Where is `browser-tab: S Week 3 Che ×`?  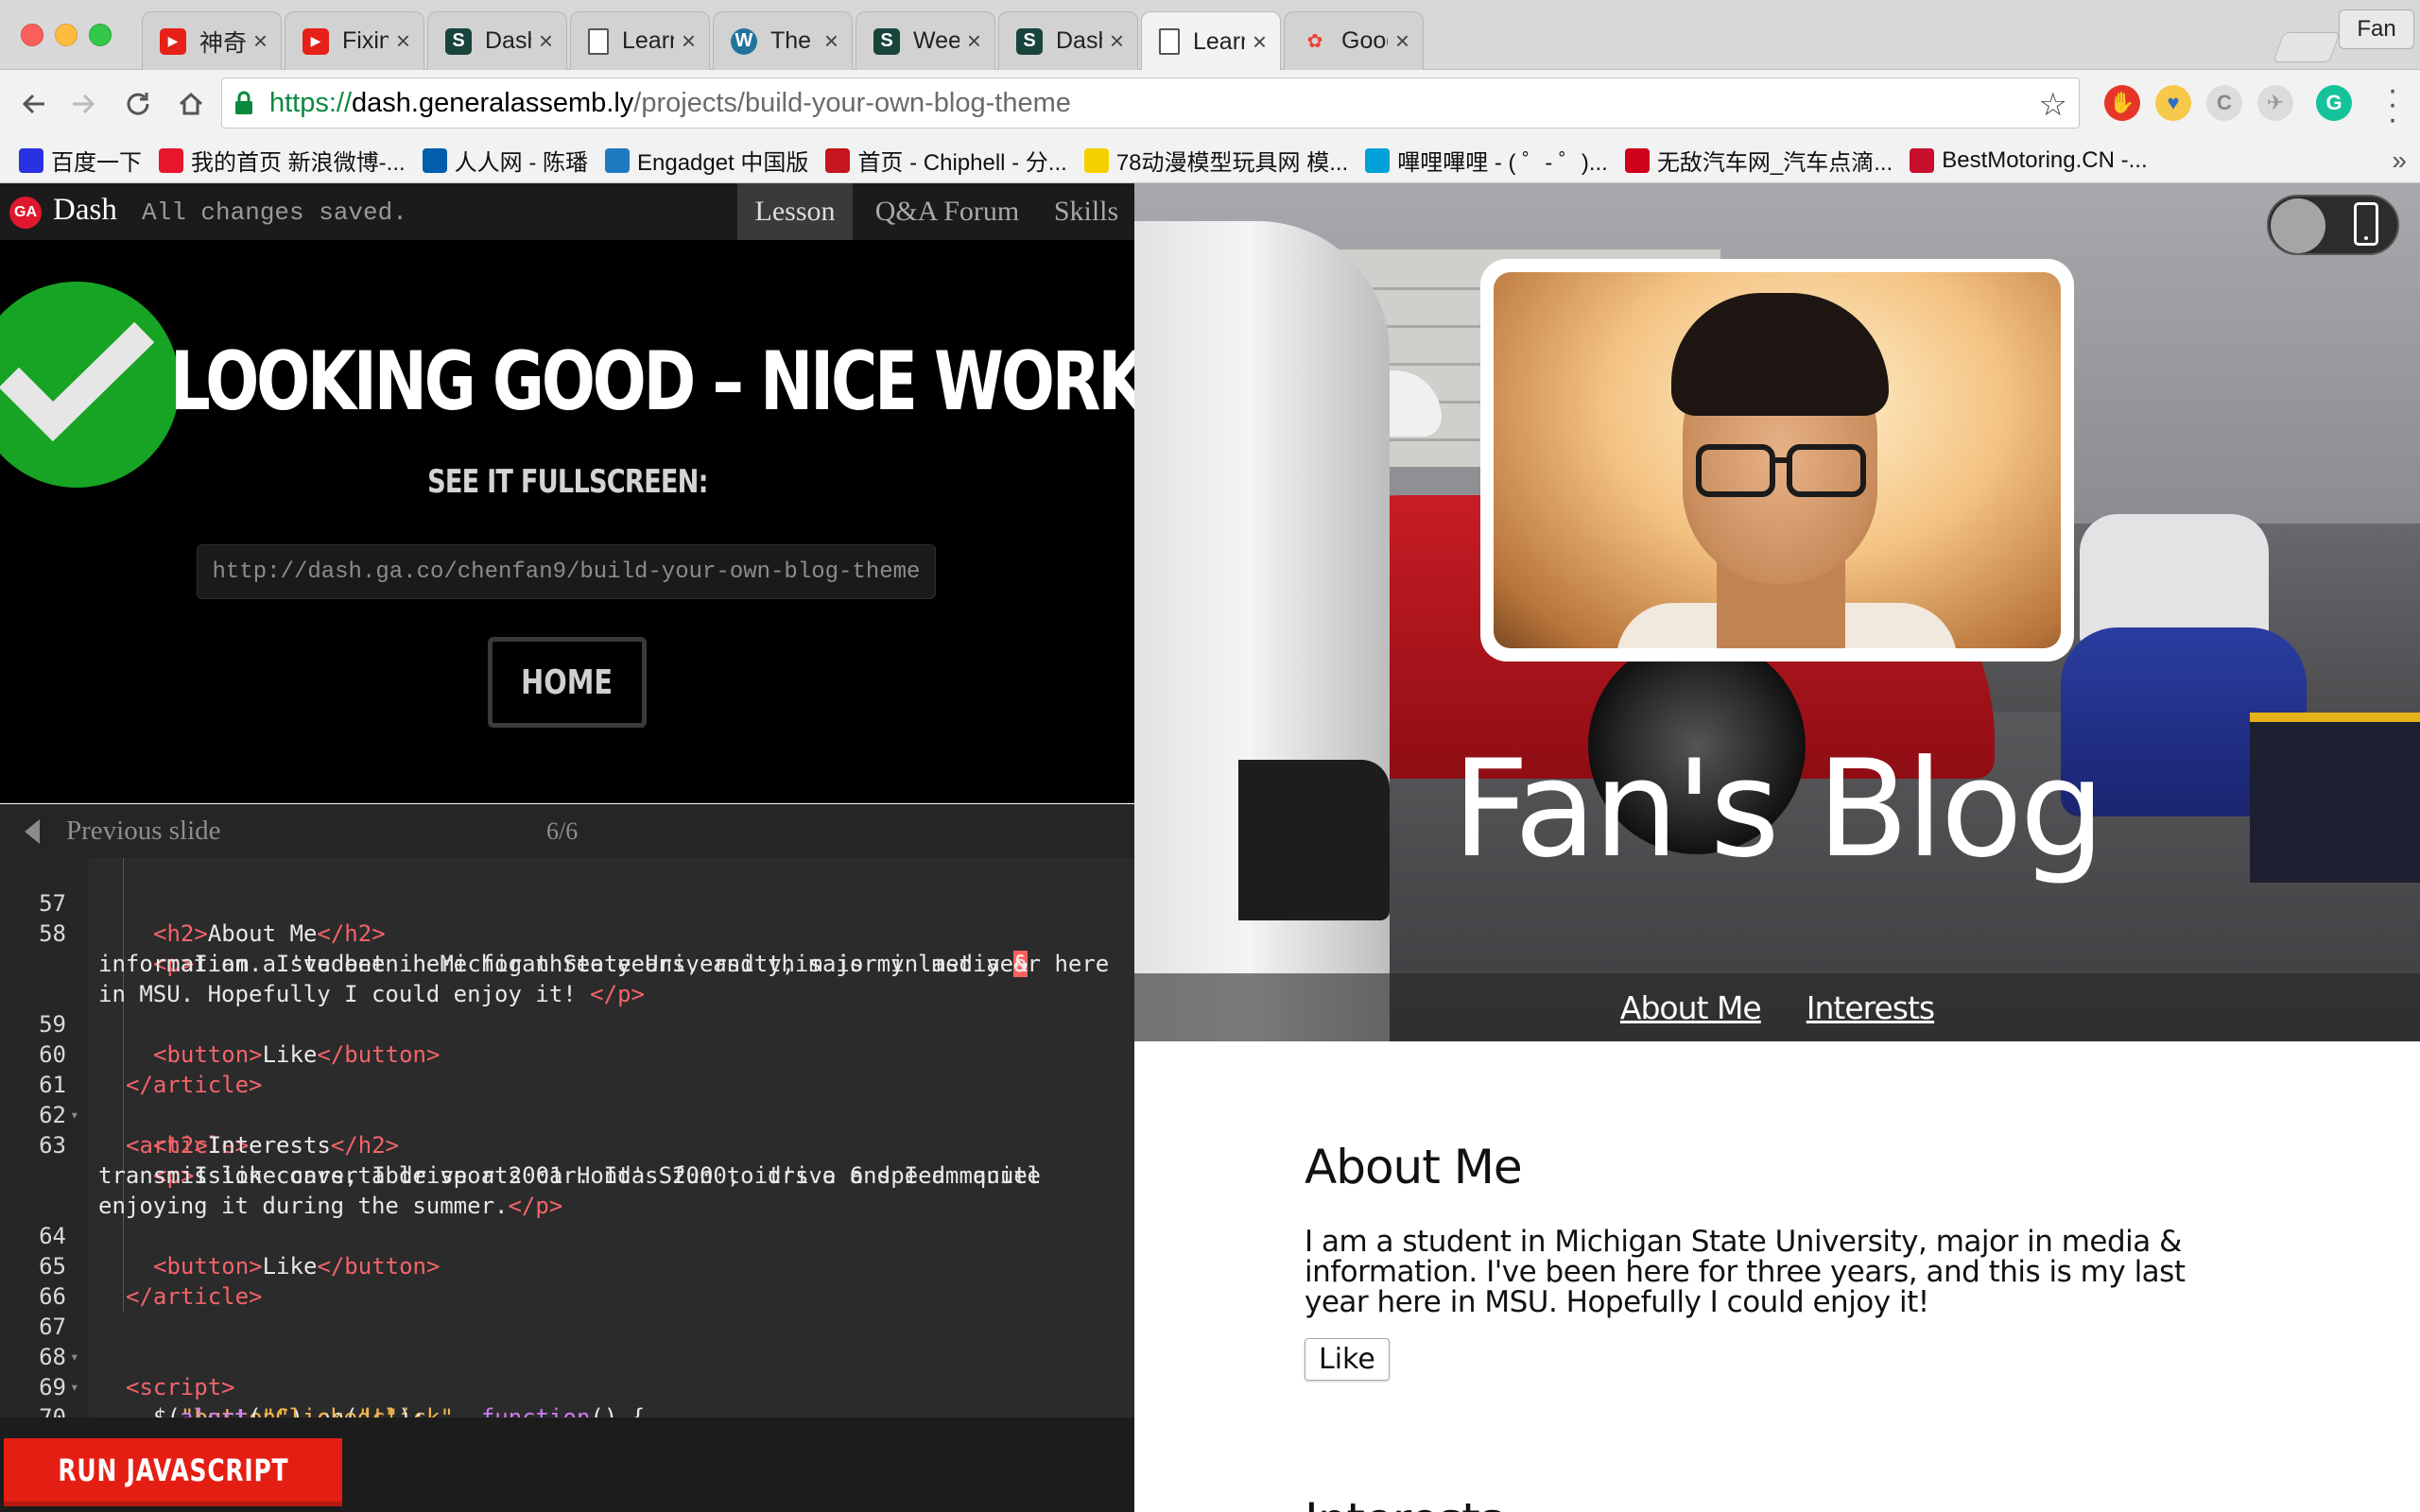
browser-tab: S Week 3 Che × is located at coordinates (925, 40).